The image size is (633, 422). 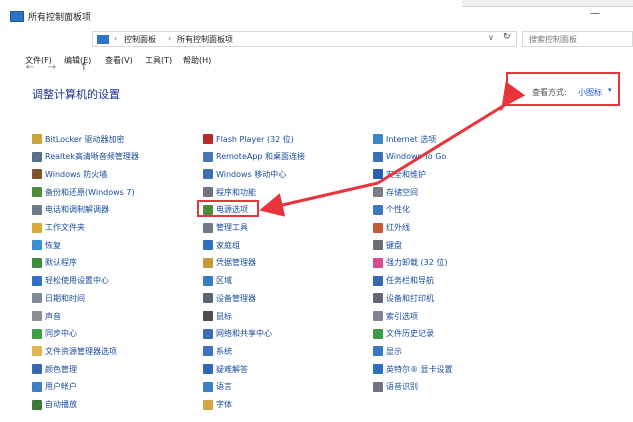 I want to click on annotation-arrows, so click(x=392, y=149).